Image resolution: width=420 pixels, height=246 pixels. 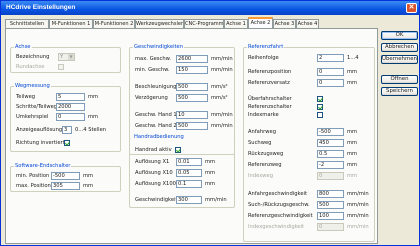 What do you see at coordinates (159, 47) in the screenshot?
I see `group-title-geschwindigkeiten: Geschwindigkeiten` at bounding box center [159, 47].